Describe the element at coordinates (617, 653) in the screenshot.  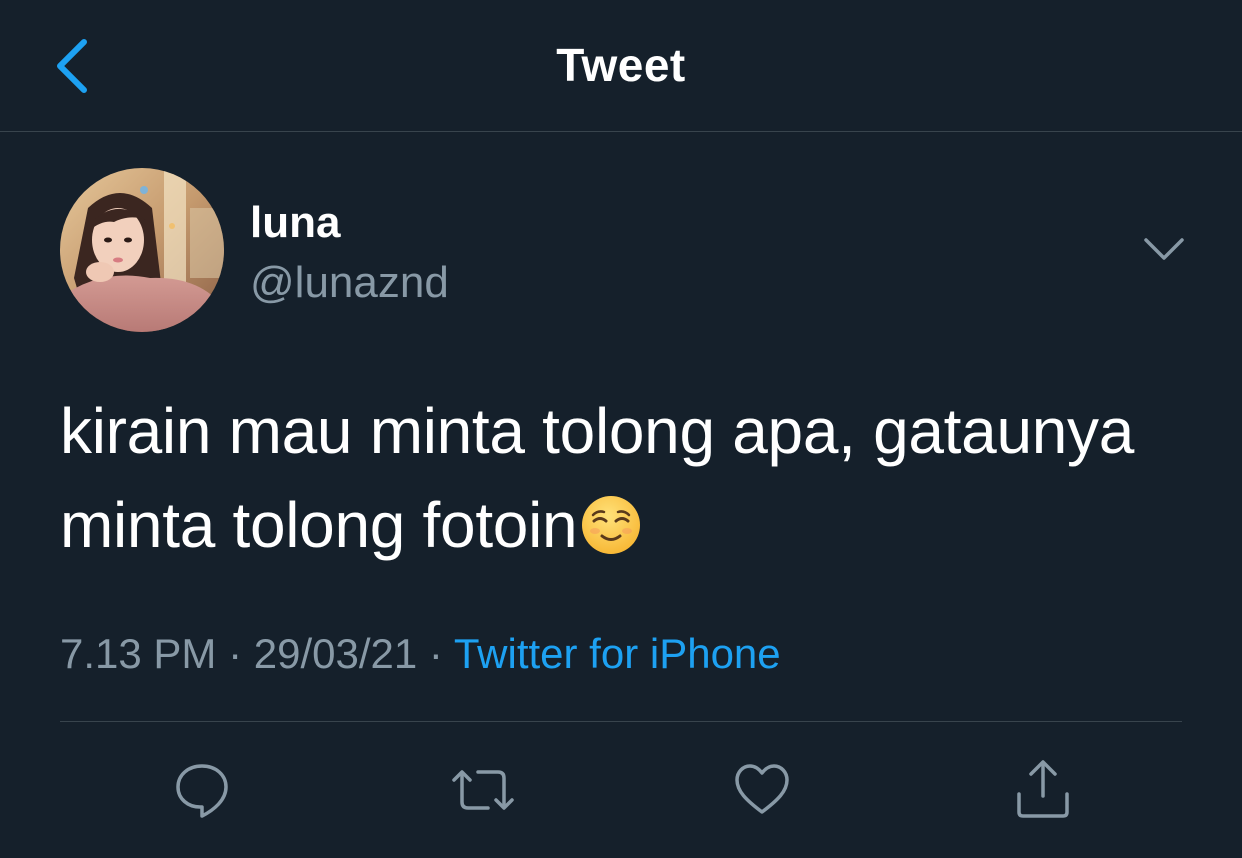
I see `tweet-source-link: Twitter for iPhone` at that location.